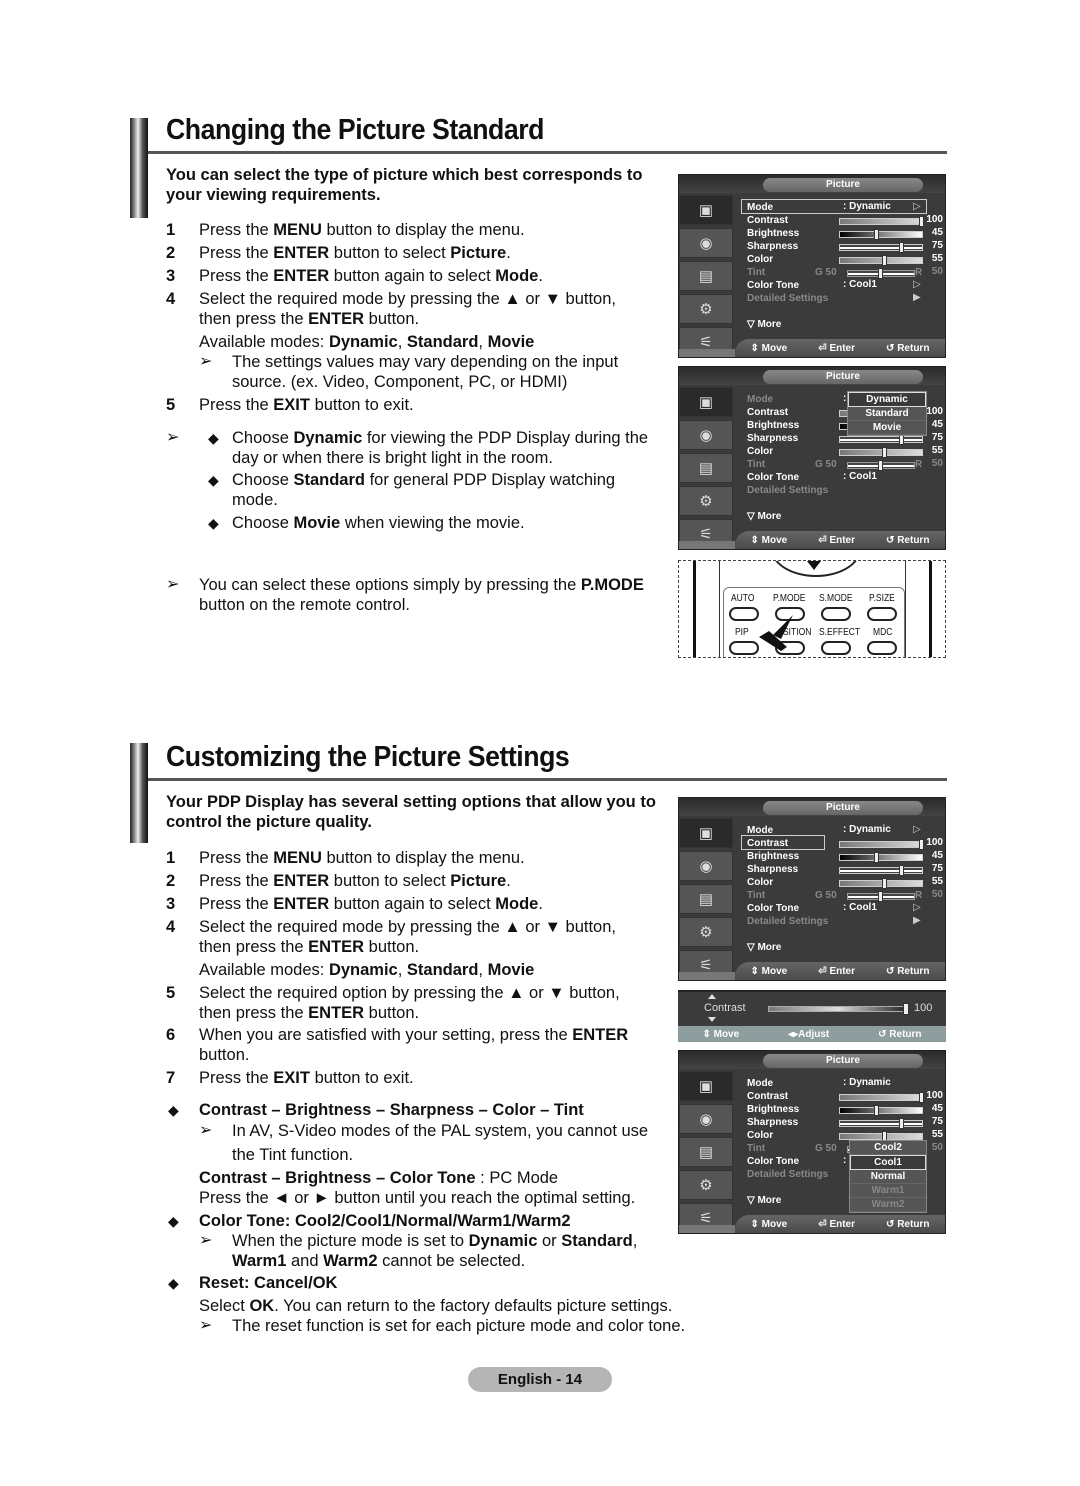 This screenshot has height=1486, width=1080. What do you see at coordinates (887, 399) in the screenshot?
I see `mode-option: Dynamic` at bounding box center [887, 399].